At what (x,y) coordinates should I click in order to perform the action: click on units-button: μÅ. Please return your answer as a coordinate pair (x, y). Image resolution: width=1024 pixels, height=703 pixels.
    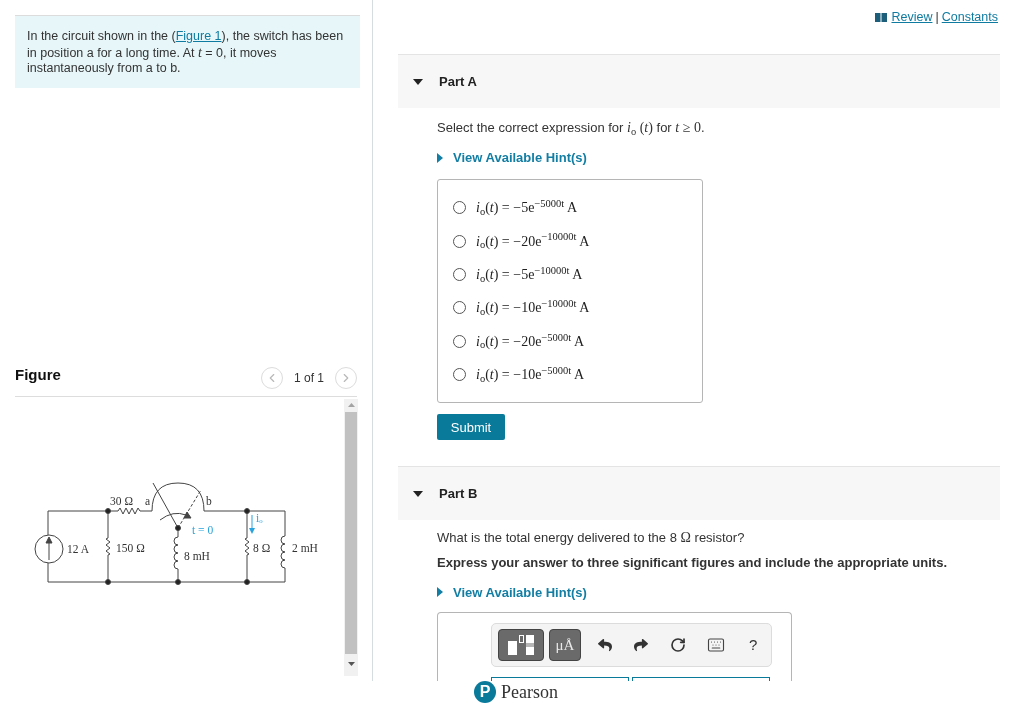
    Looking at the image, I should click on (565, 645).